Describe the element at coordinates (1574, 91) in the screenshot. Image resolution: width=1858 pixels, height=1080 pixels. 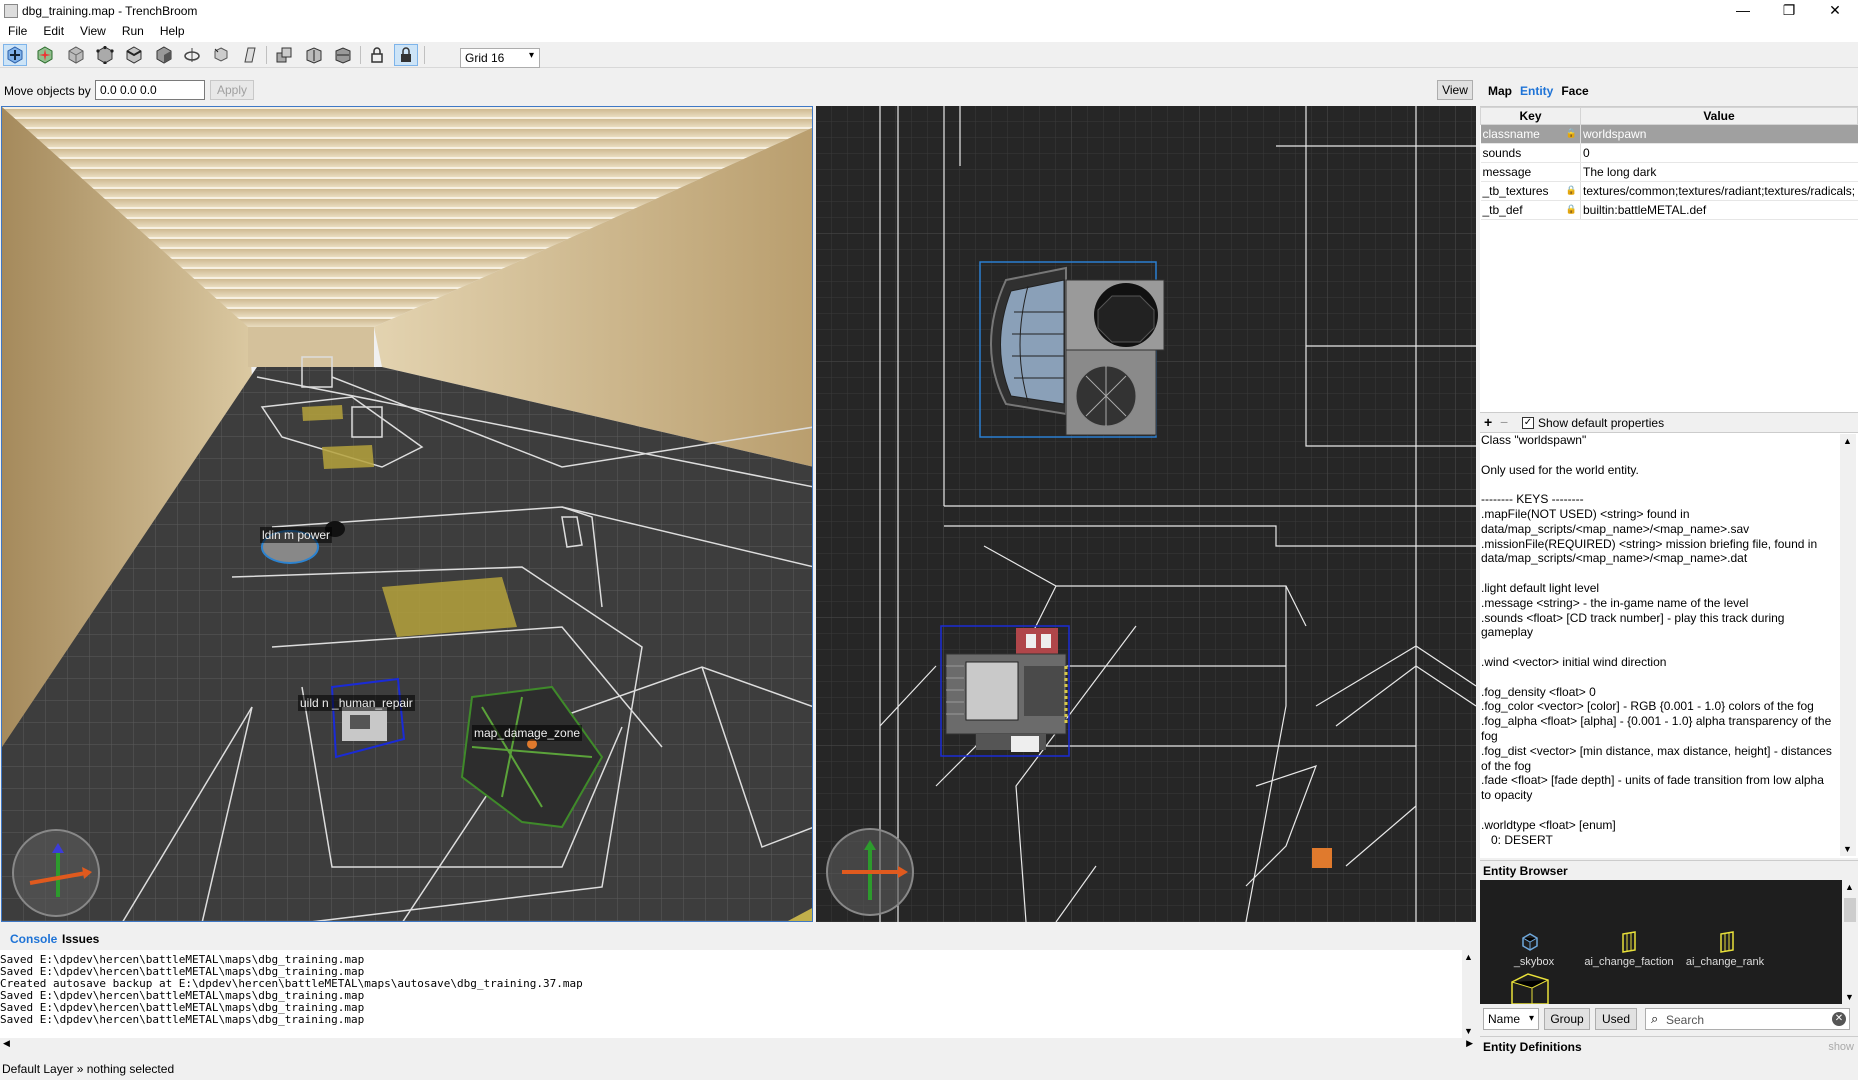
I see `tab-face: Face` at that location.